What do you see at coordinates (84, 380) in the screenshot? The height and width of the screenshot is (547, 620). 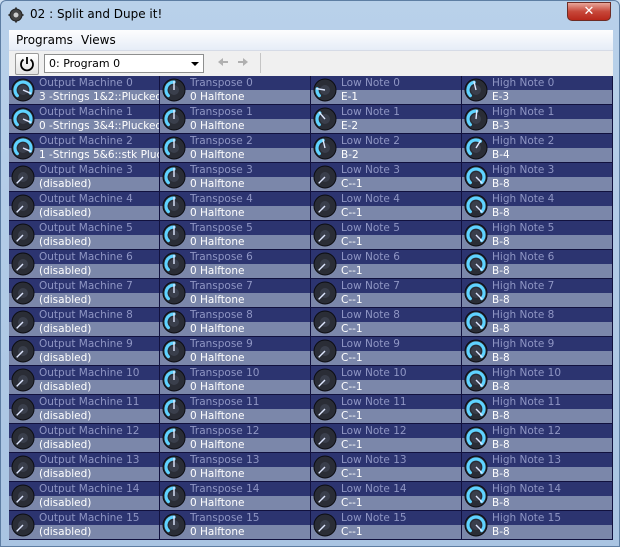 I see `param-cell-output: Output Machine 10 (disabled)` at bounding box center [84, 380].